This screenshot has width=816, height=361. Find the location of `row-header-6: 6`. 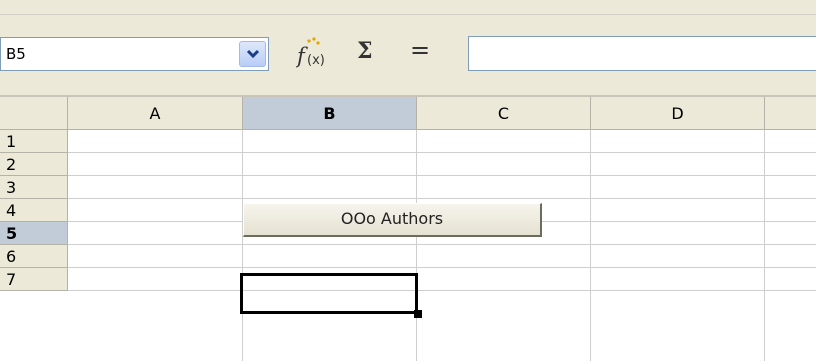

row-header-6: 6 is located at coordinates (34, 256).